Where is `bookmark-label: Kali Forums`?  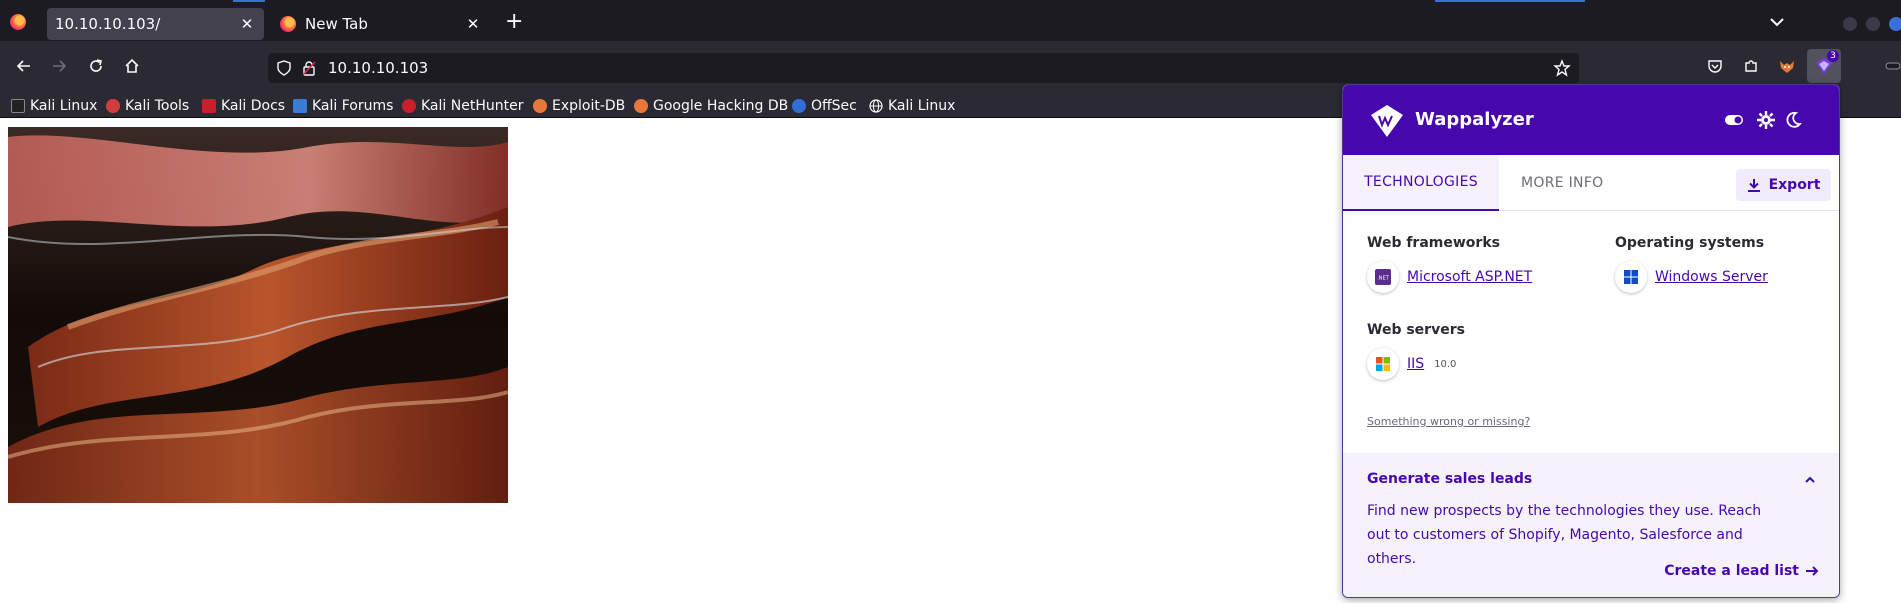 bookmark-label: Kali Forums is located at coordinates (353, 105).